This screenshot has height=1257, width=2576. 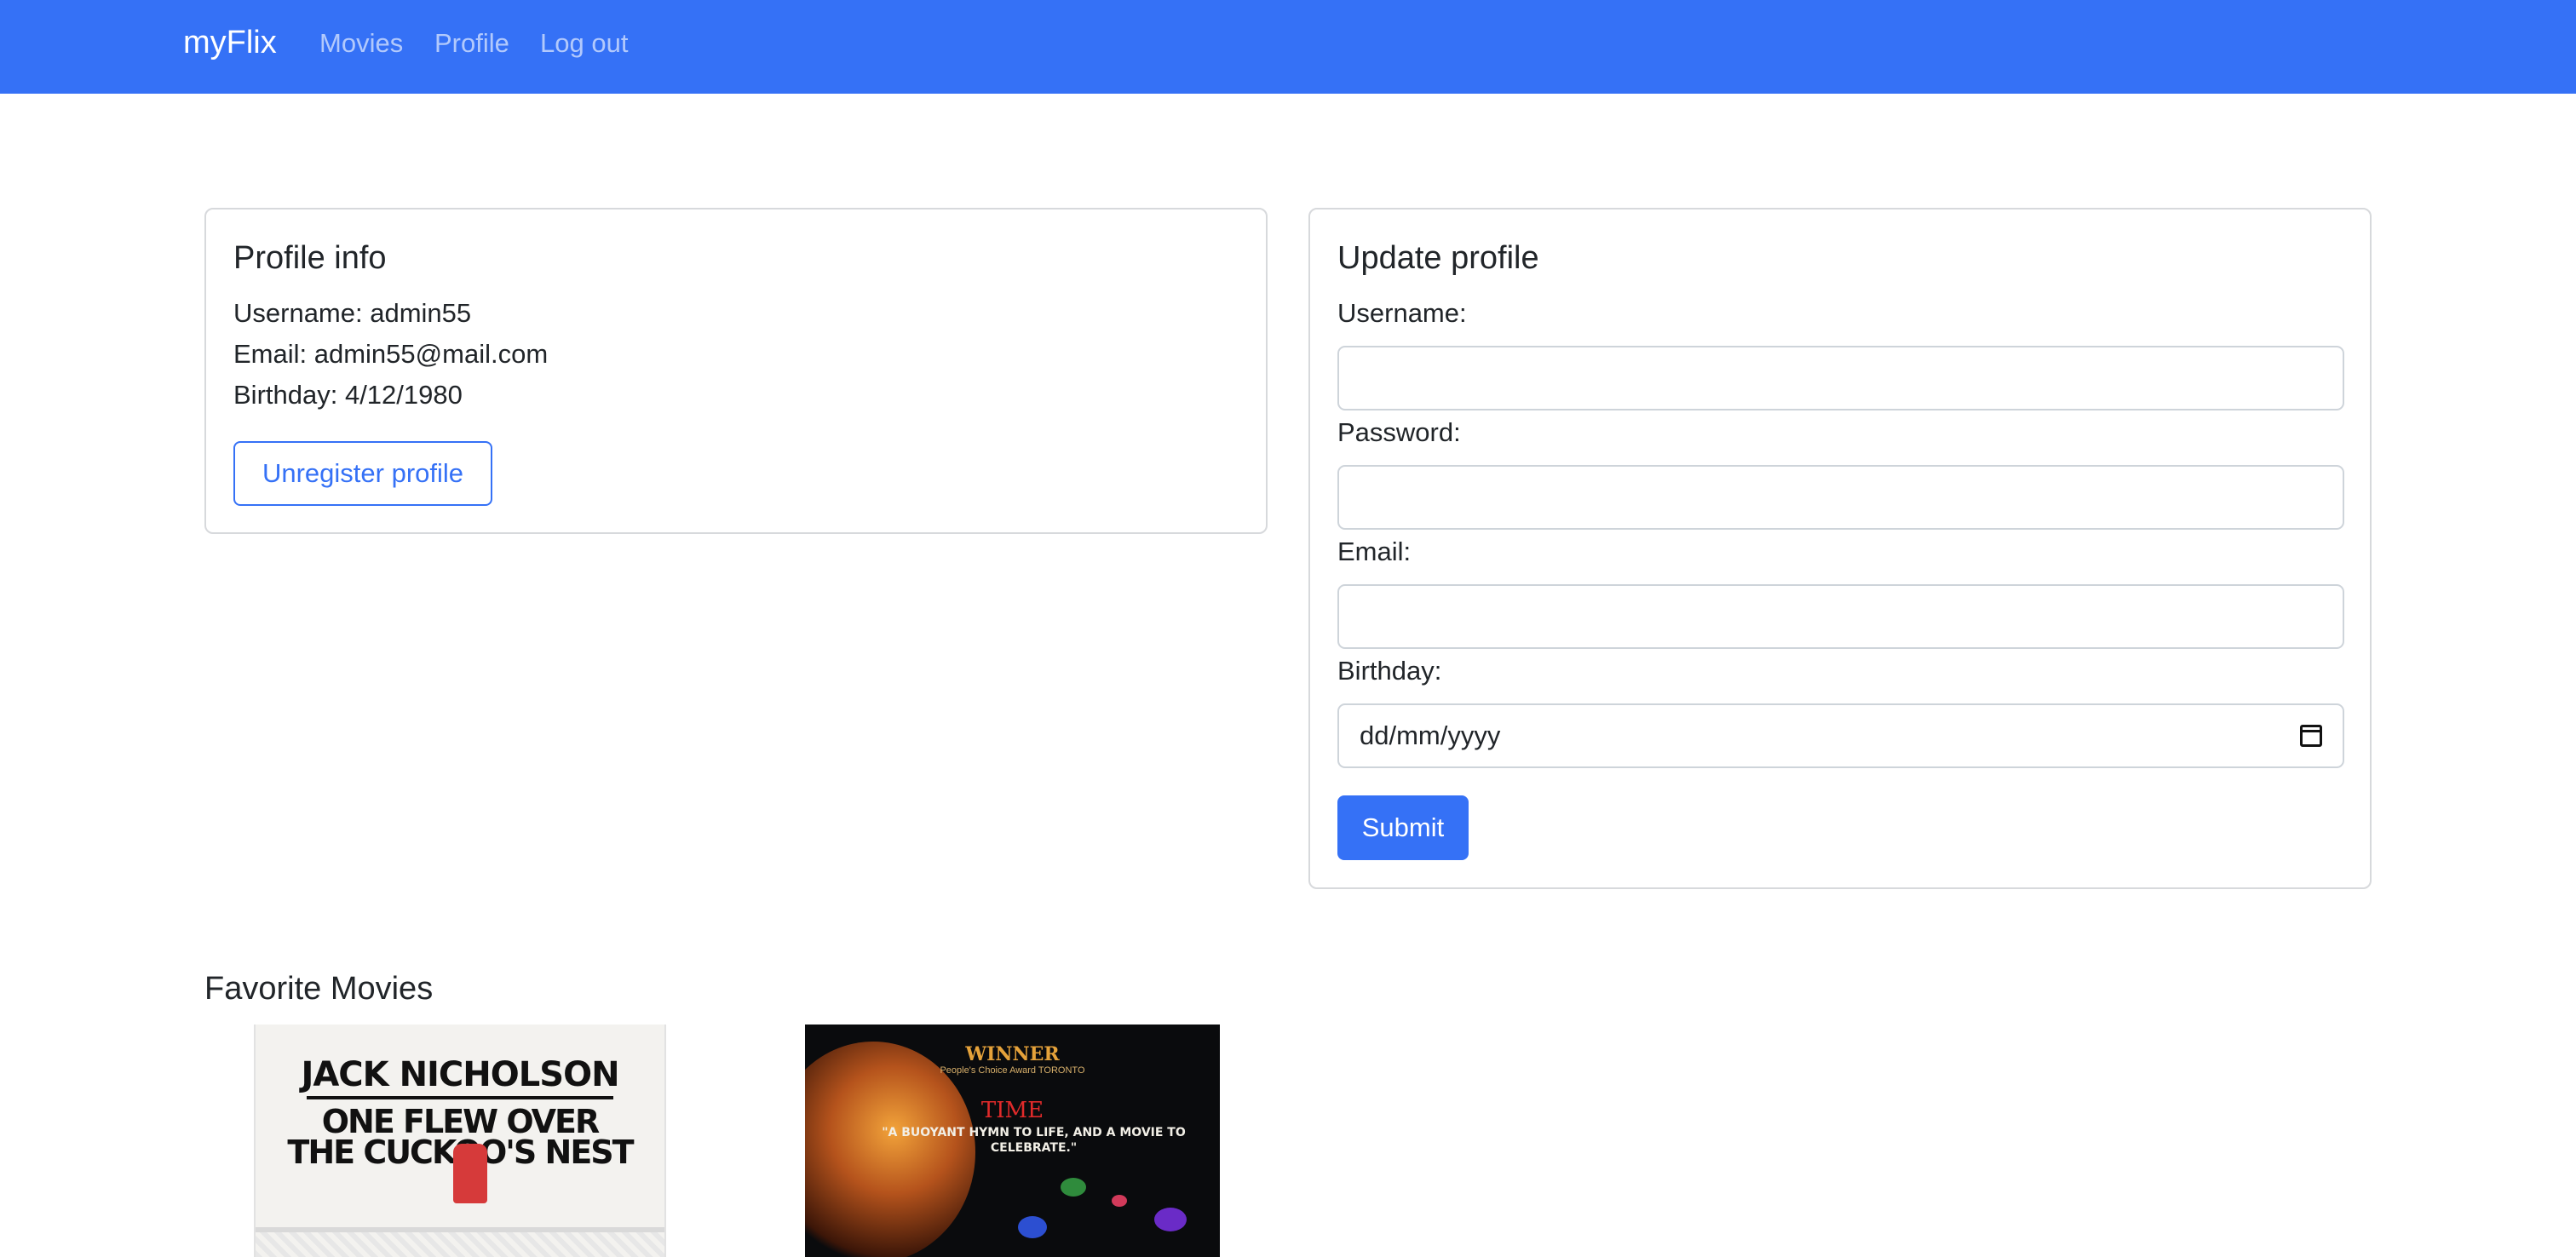 I want to click on favorite-movies-title: Favorite Movies, so click(x=319, y=989).